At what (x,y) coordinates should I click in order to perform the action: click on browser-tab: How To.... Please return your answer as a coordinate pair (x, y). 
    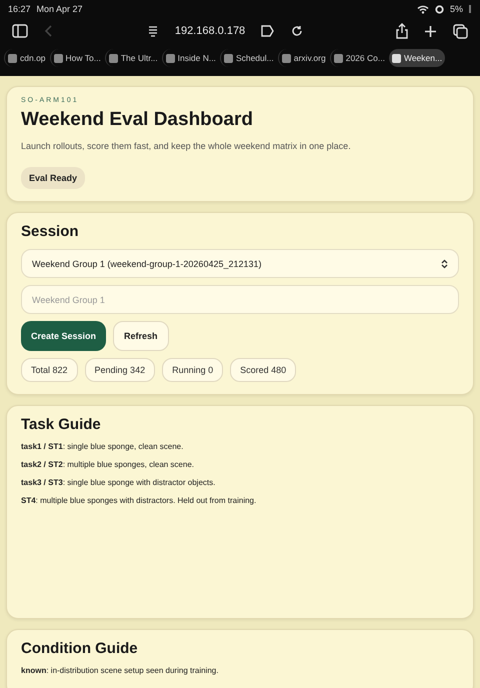
    Looking at the image, I should click on (77, 58).